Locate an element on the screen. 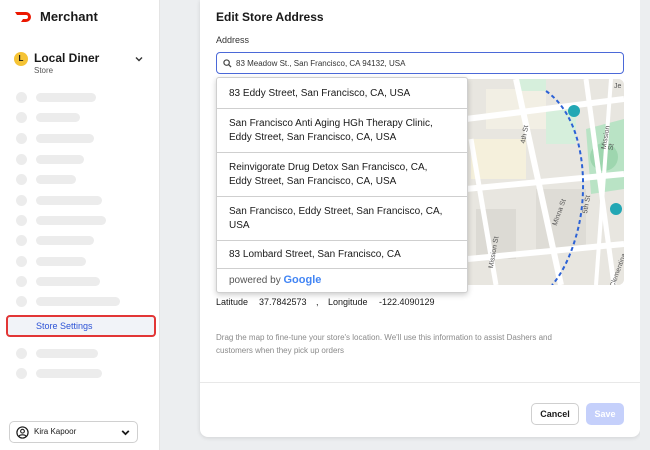  map-label: Je is located at coordinates (618, 86).